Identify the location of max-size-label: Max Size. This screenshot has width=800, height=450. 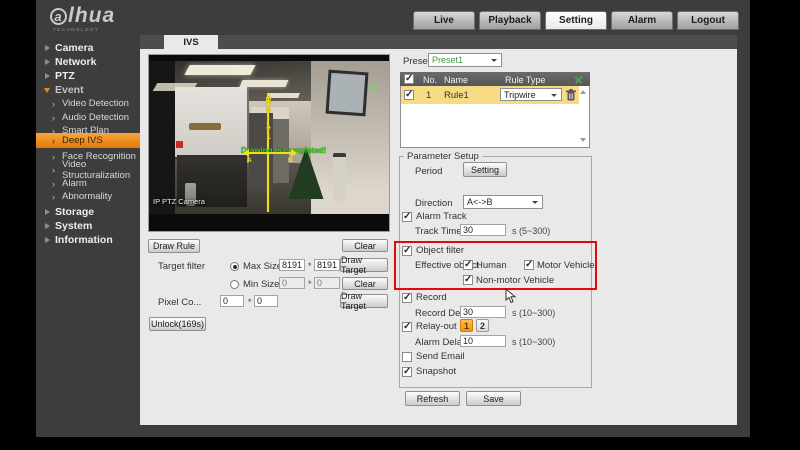
(263, 266).